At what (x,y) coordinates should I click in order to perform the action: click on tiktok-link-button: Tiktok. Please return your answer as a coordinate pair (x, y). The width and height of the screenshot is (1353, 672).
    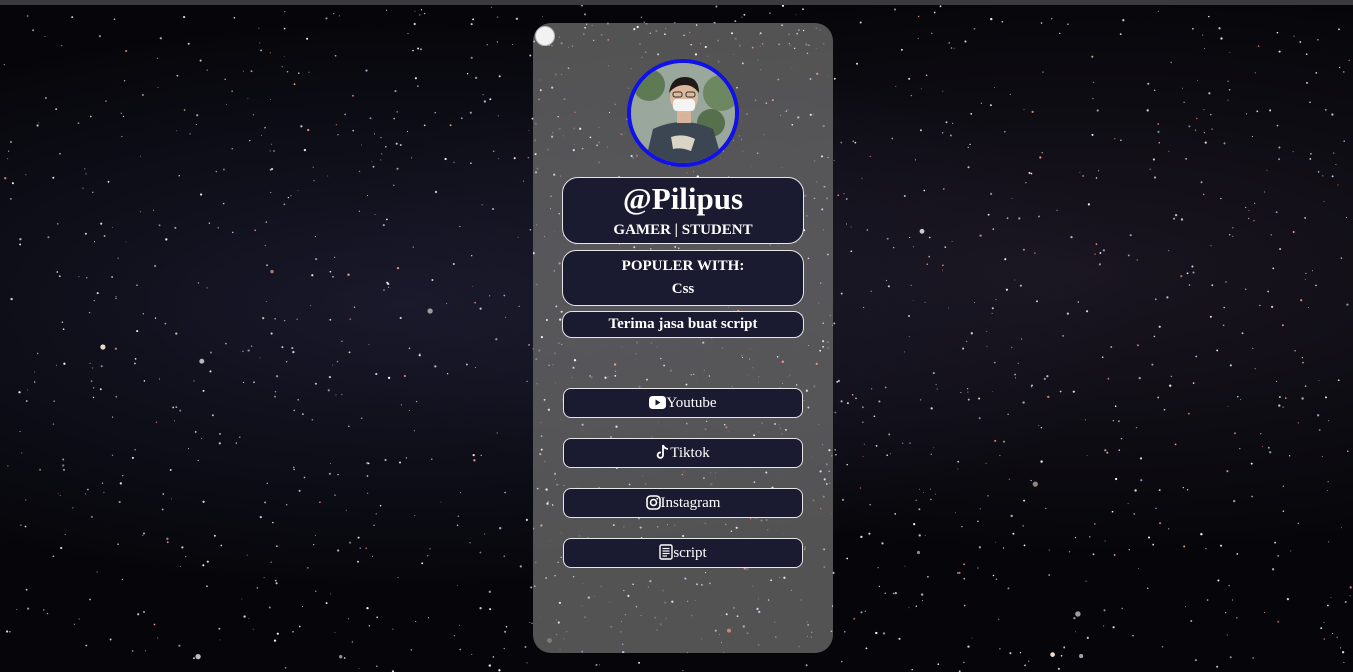
    Looking at the image, I should click on (683, 453).